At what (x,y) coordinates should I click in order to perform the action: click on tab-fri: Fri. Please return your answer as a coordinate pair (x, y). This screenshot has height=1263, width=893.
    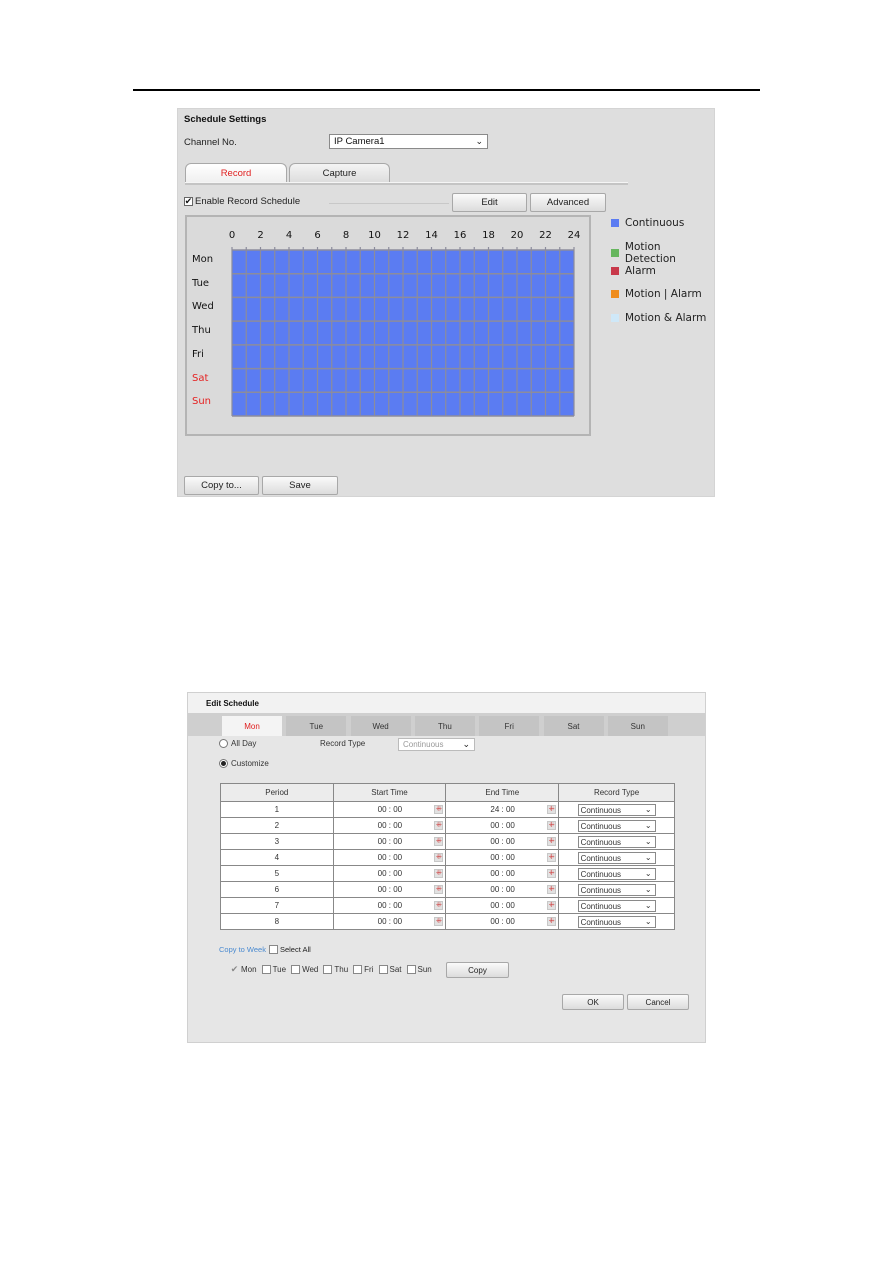
    Looking at the image, I should click on (509, 726).